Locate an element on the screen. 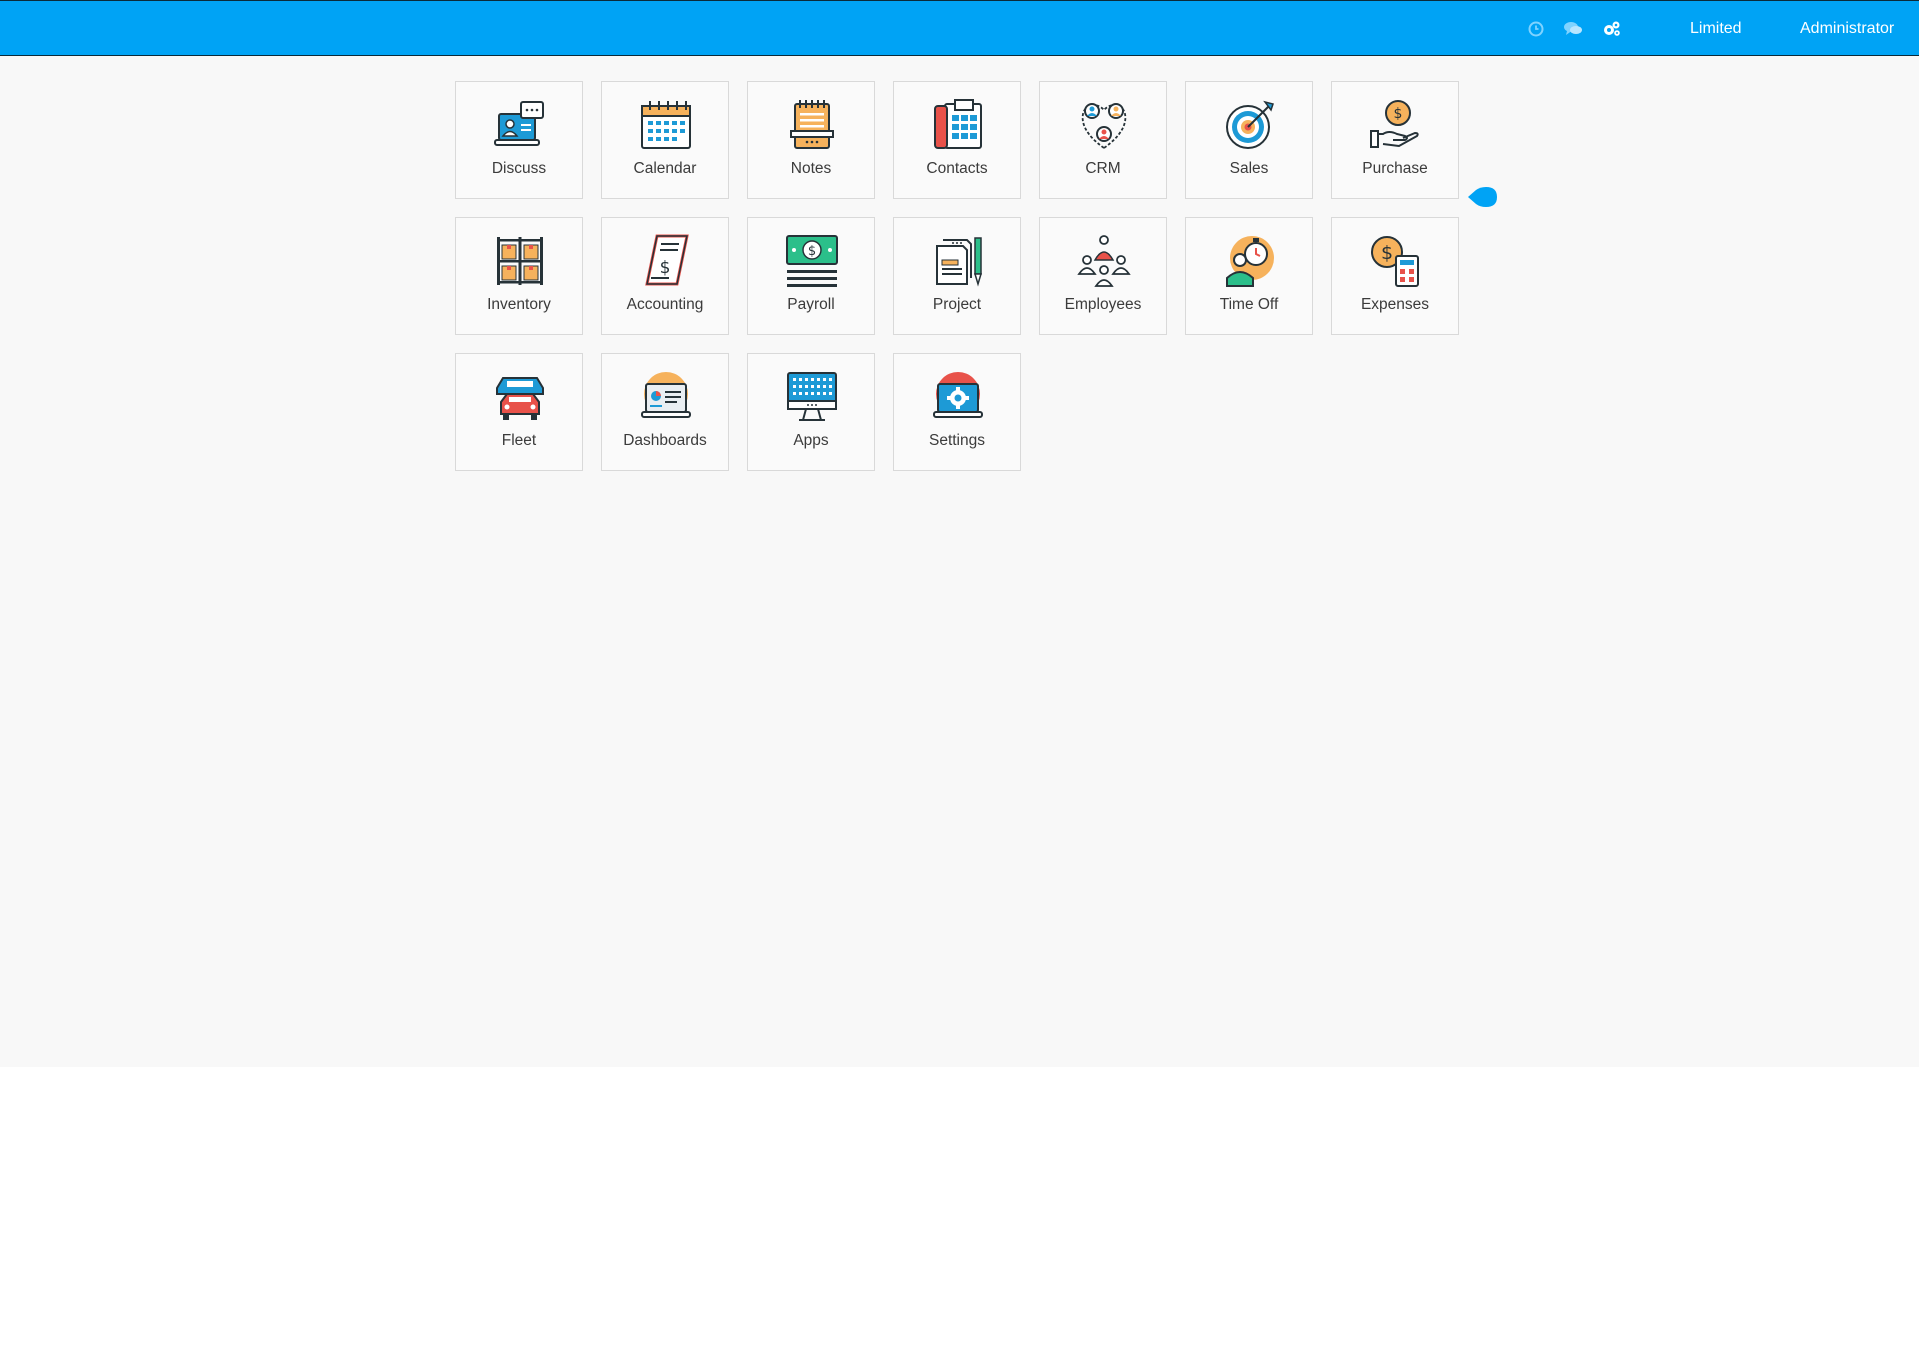 Image resolution: width=1919 pixels, height=1356 pixels. app-tile-settings: Settings is located at coordinates (957, 412).